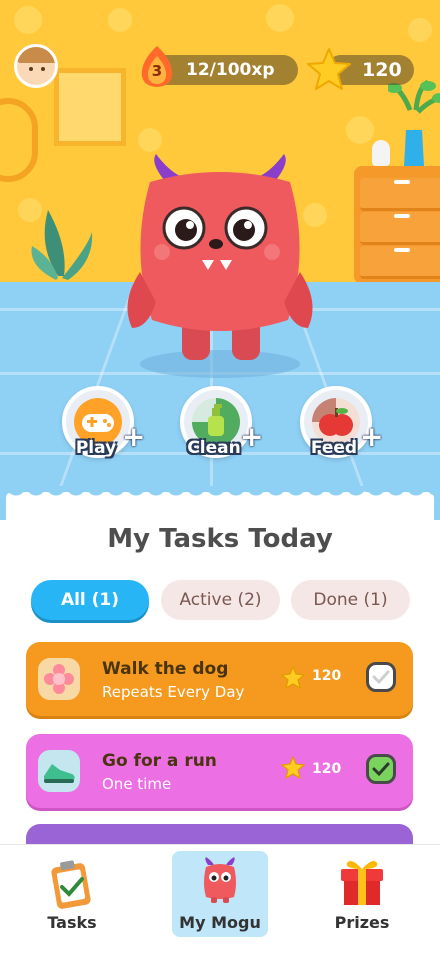 The image size is (440, 957). I want to click on xp-text: 12/100xp, so click(230, 70).